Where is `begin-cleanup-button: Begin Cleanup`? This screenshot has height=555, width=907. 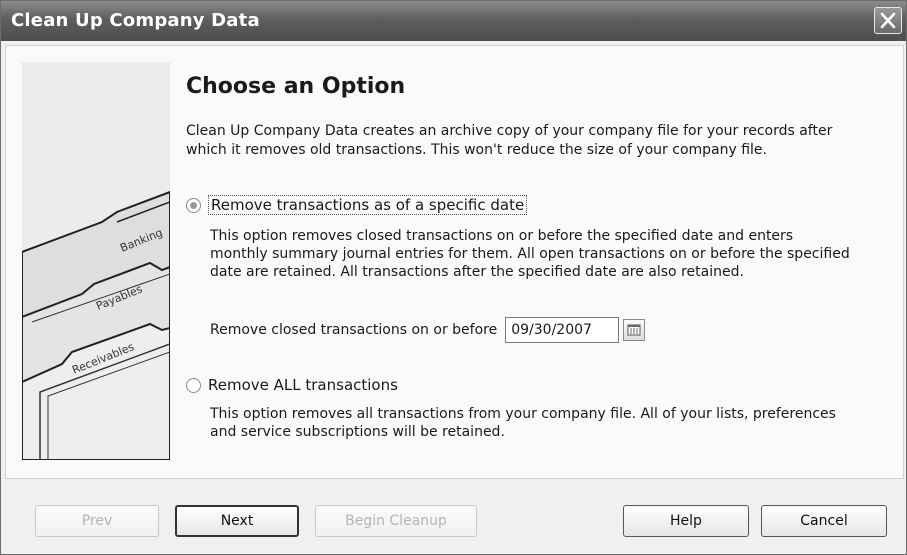
begin-cleanup-button: Begin Cleanup is located at coordinates (396, 521).